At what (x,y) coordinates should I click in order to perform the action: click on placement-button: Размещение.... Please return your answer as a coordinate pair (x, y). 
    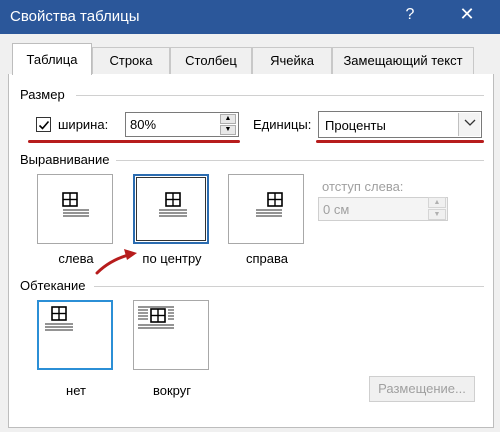
    Looking at the image, I should click on (422, 389).